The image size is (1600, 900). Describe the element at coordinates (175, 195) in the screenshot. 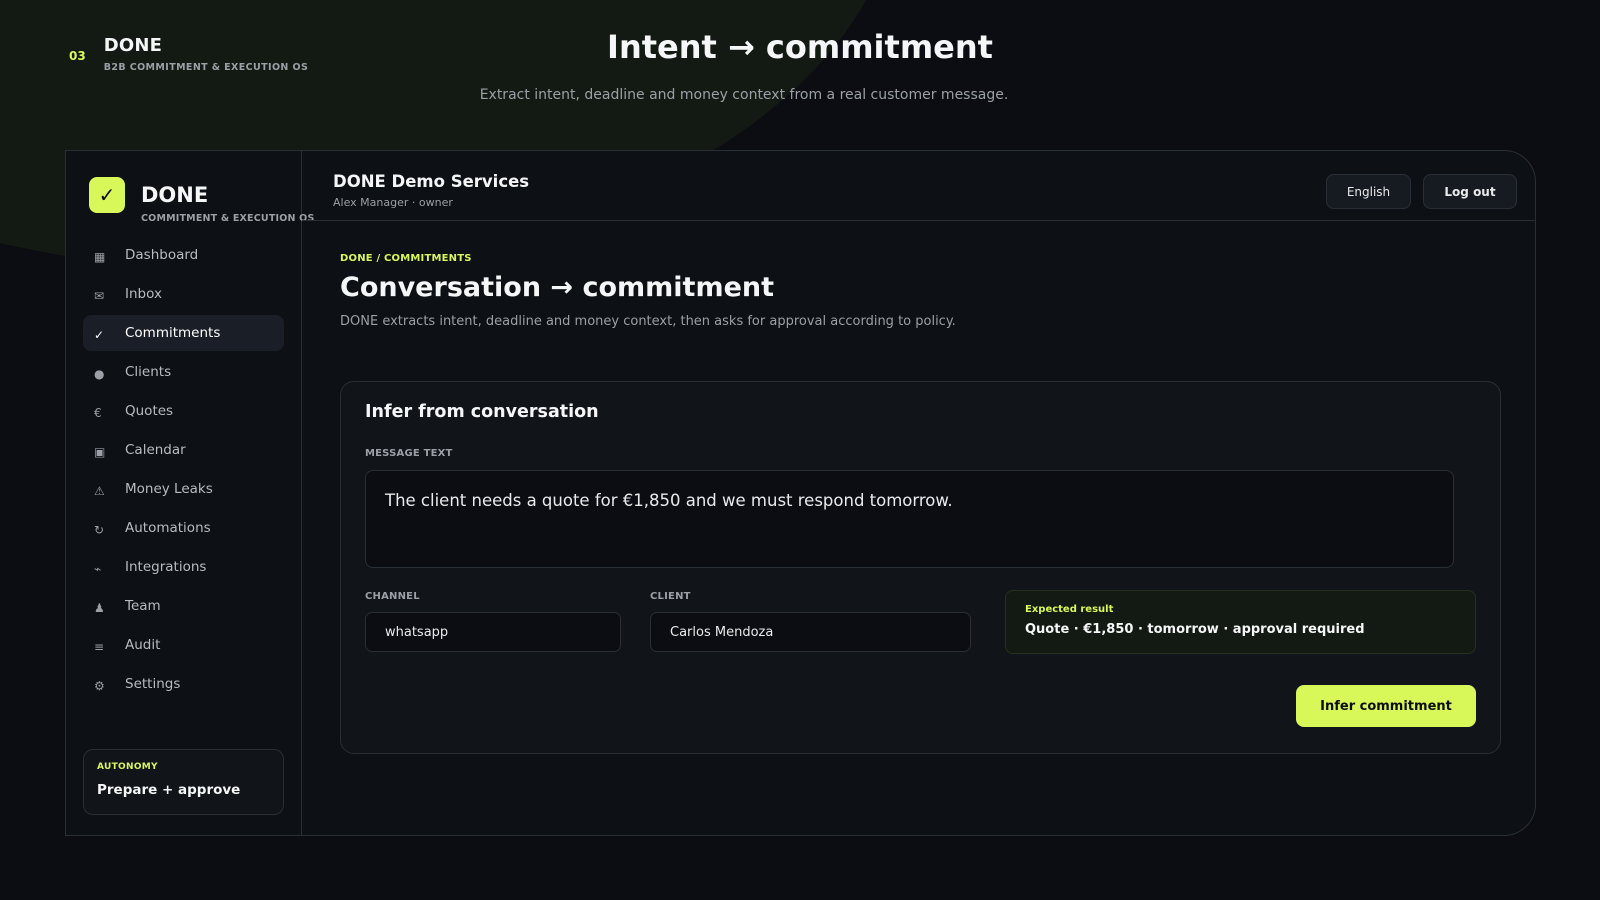

I see `sidebar-brand-name: DONE` at that location.